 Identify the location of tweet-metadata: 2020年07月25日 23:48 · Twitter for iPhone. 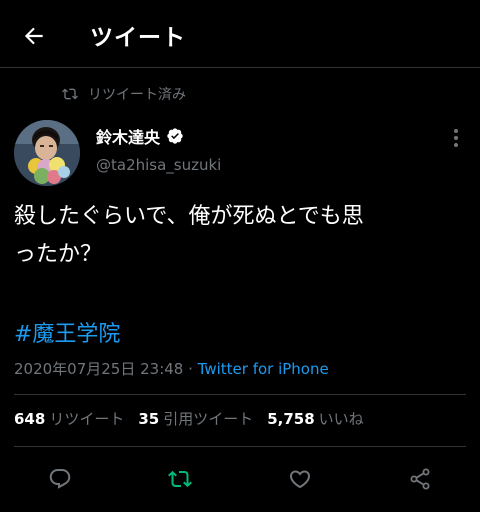
(171, 368).